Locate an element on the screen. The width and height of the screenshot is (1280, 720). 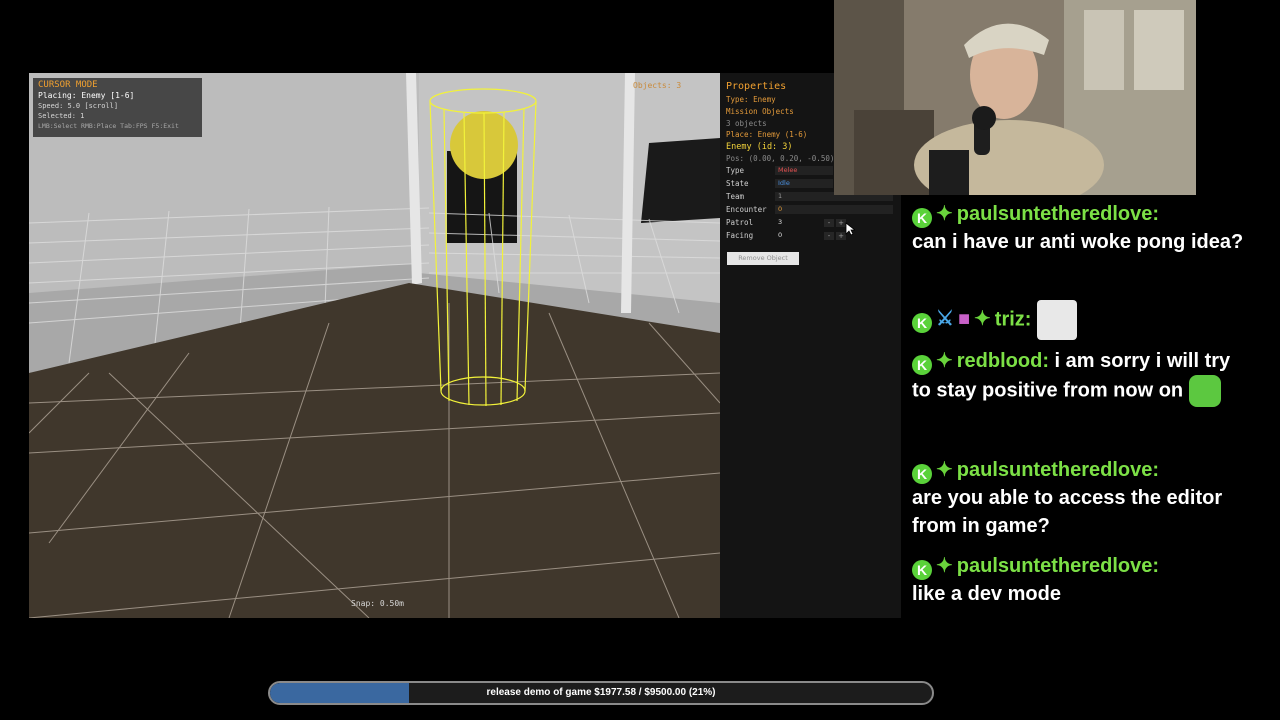
webcam-image is located at coordinates (1015, 97).